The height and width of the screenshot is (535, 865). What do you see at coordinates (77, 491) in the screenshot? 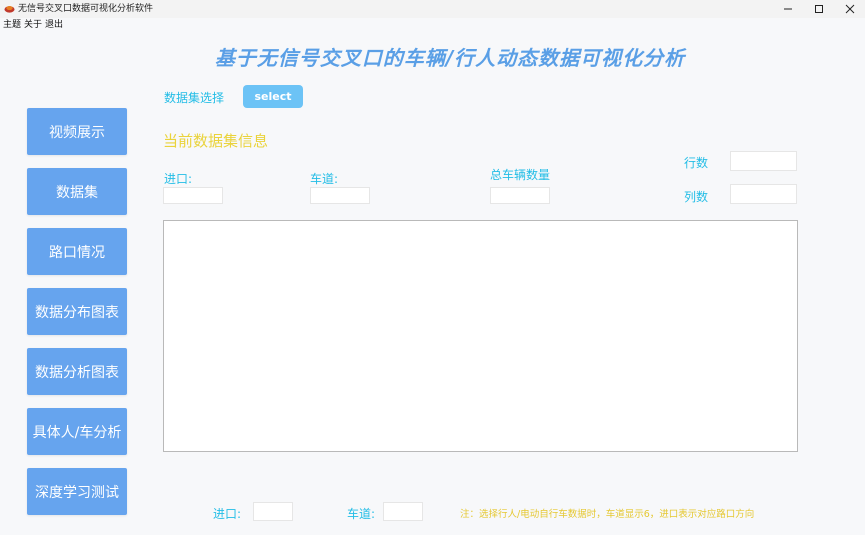
I see `nav-deep-learning-button: 深度学习测试` at bounding box center [77, 491].